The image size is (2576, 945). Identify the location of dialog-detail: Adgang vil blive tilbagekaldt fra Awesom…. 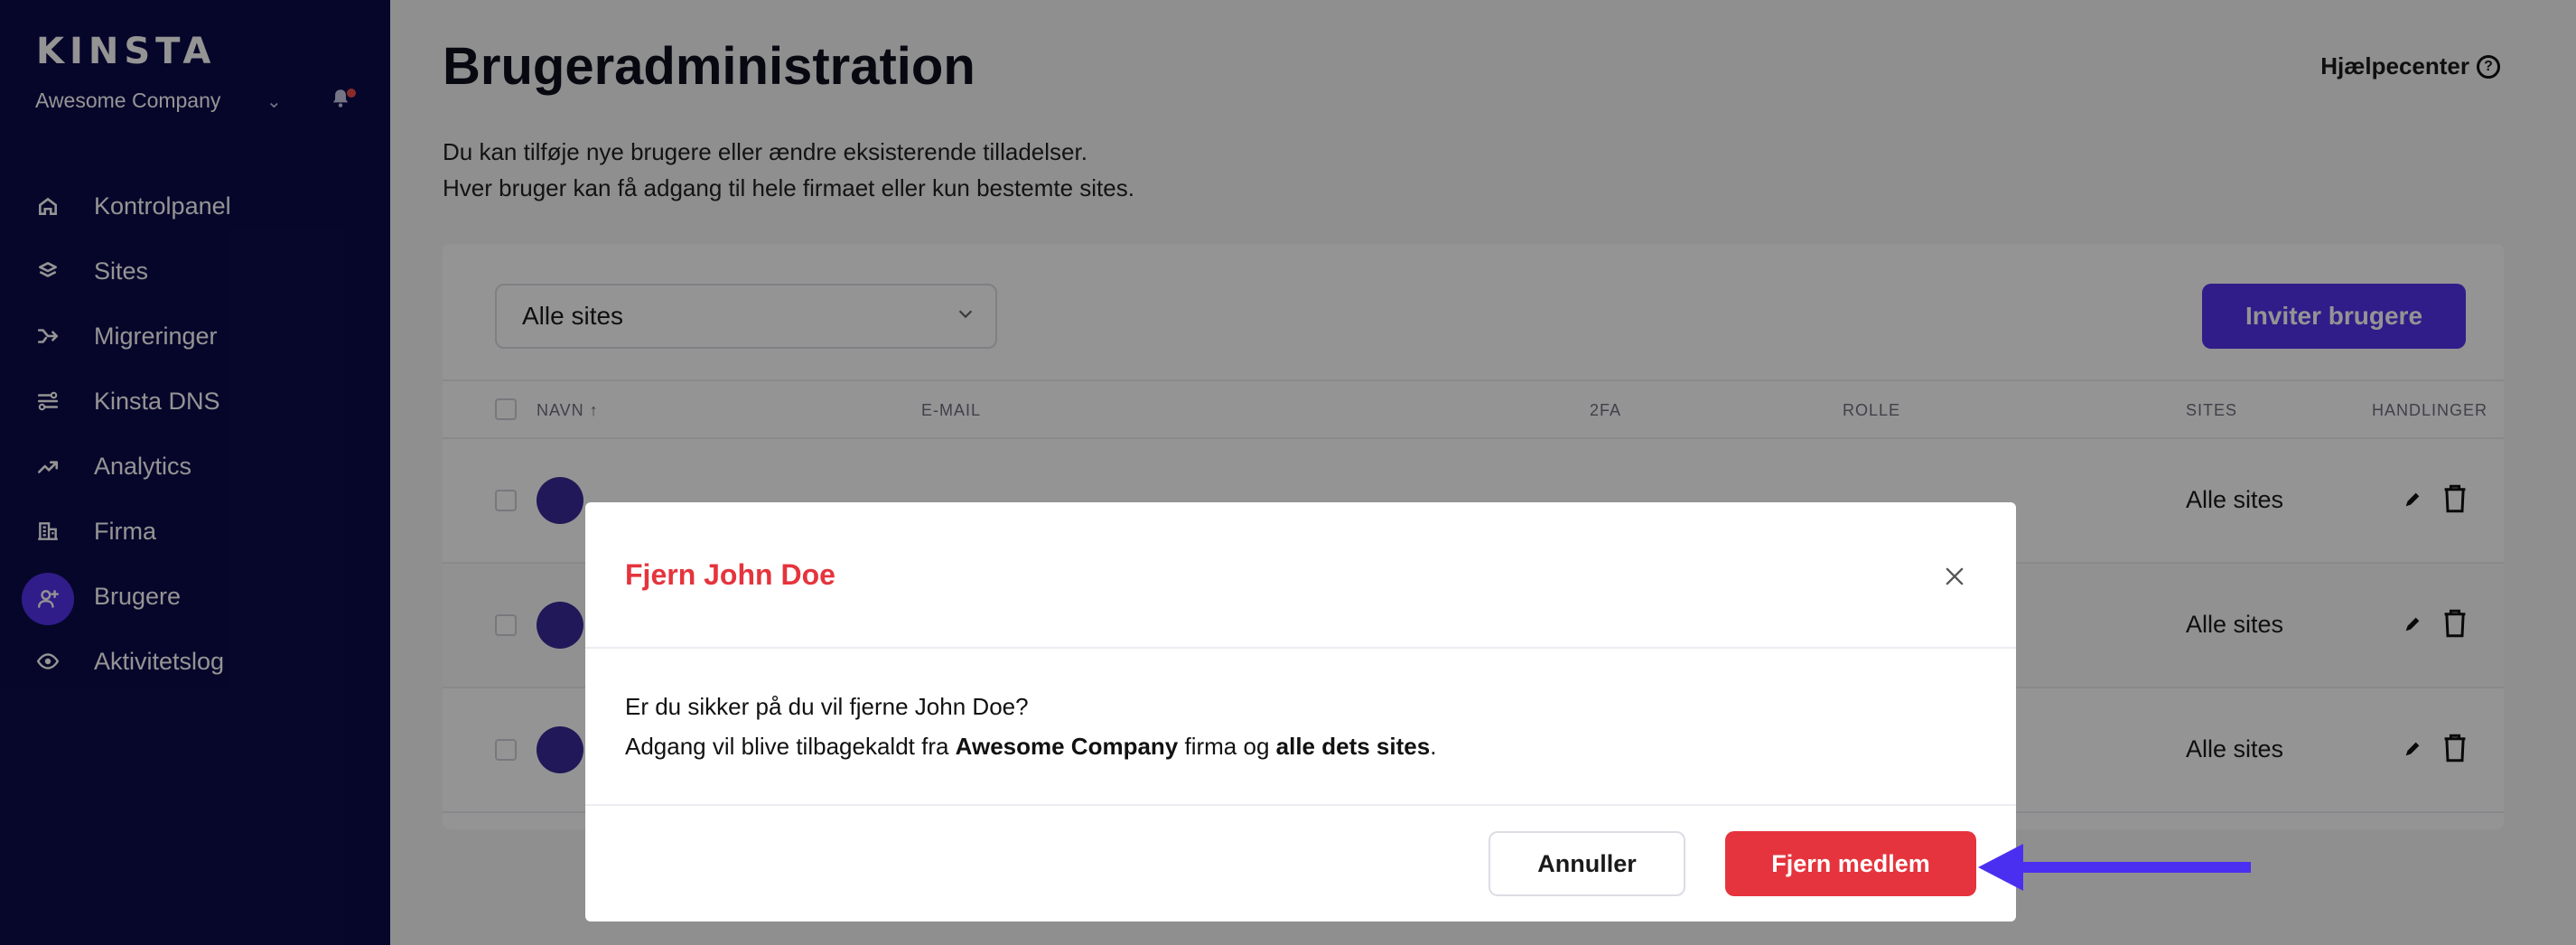
(1031, 746).